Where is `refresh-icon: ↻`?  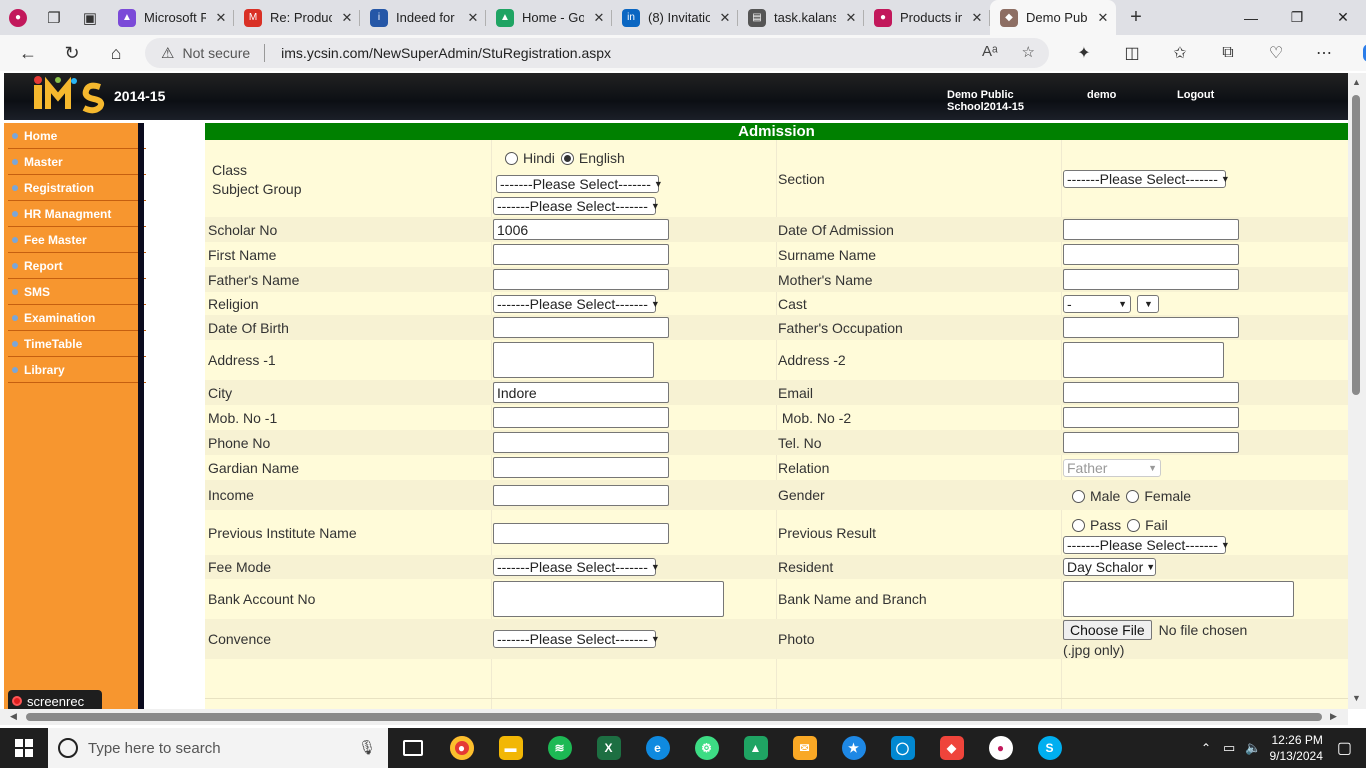
refresh-icon: ↻ is located at coordinates (72, 53).